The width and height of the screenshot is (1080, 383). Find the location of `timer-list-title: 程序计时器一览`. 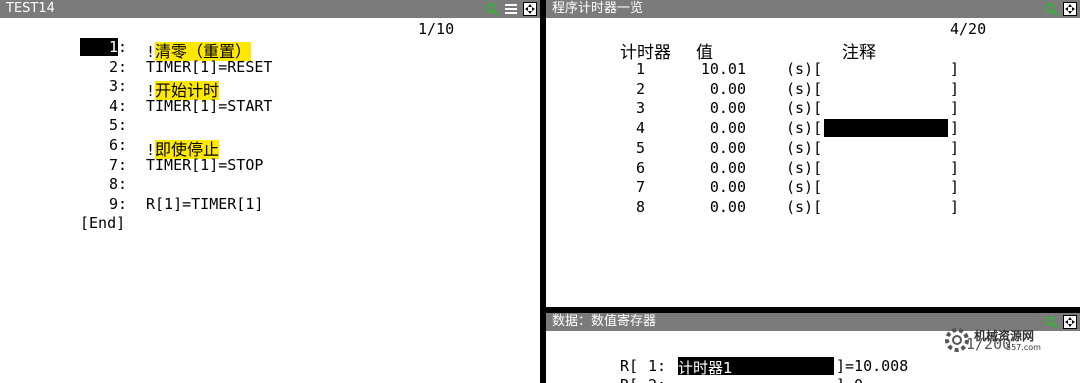

timer-list-title: 程序计时器一览 is located at coordinates (598, 8).